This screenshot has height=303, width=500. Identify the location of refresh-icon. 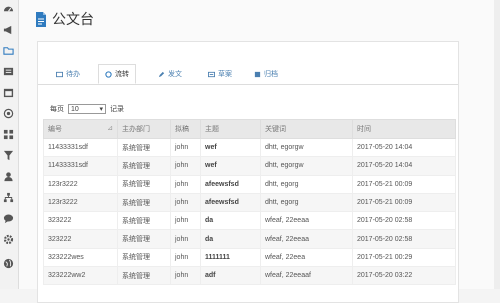
(108, 74).